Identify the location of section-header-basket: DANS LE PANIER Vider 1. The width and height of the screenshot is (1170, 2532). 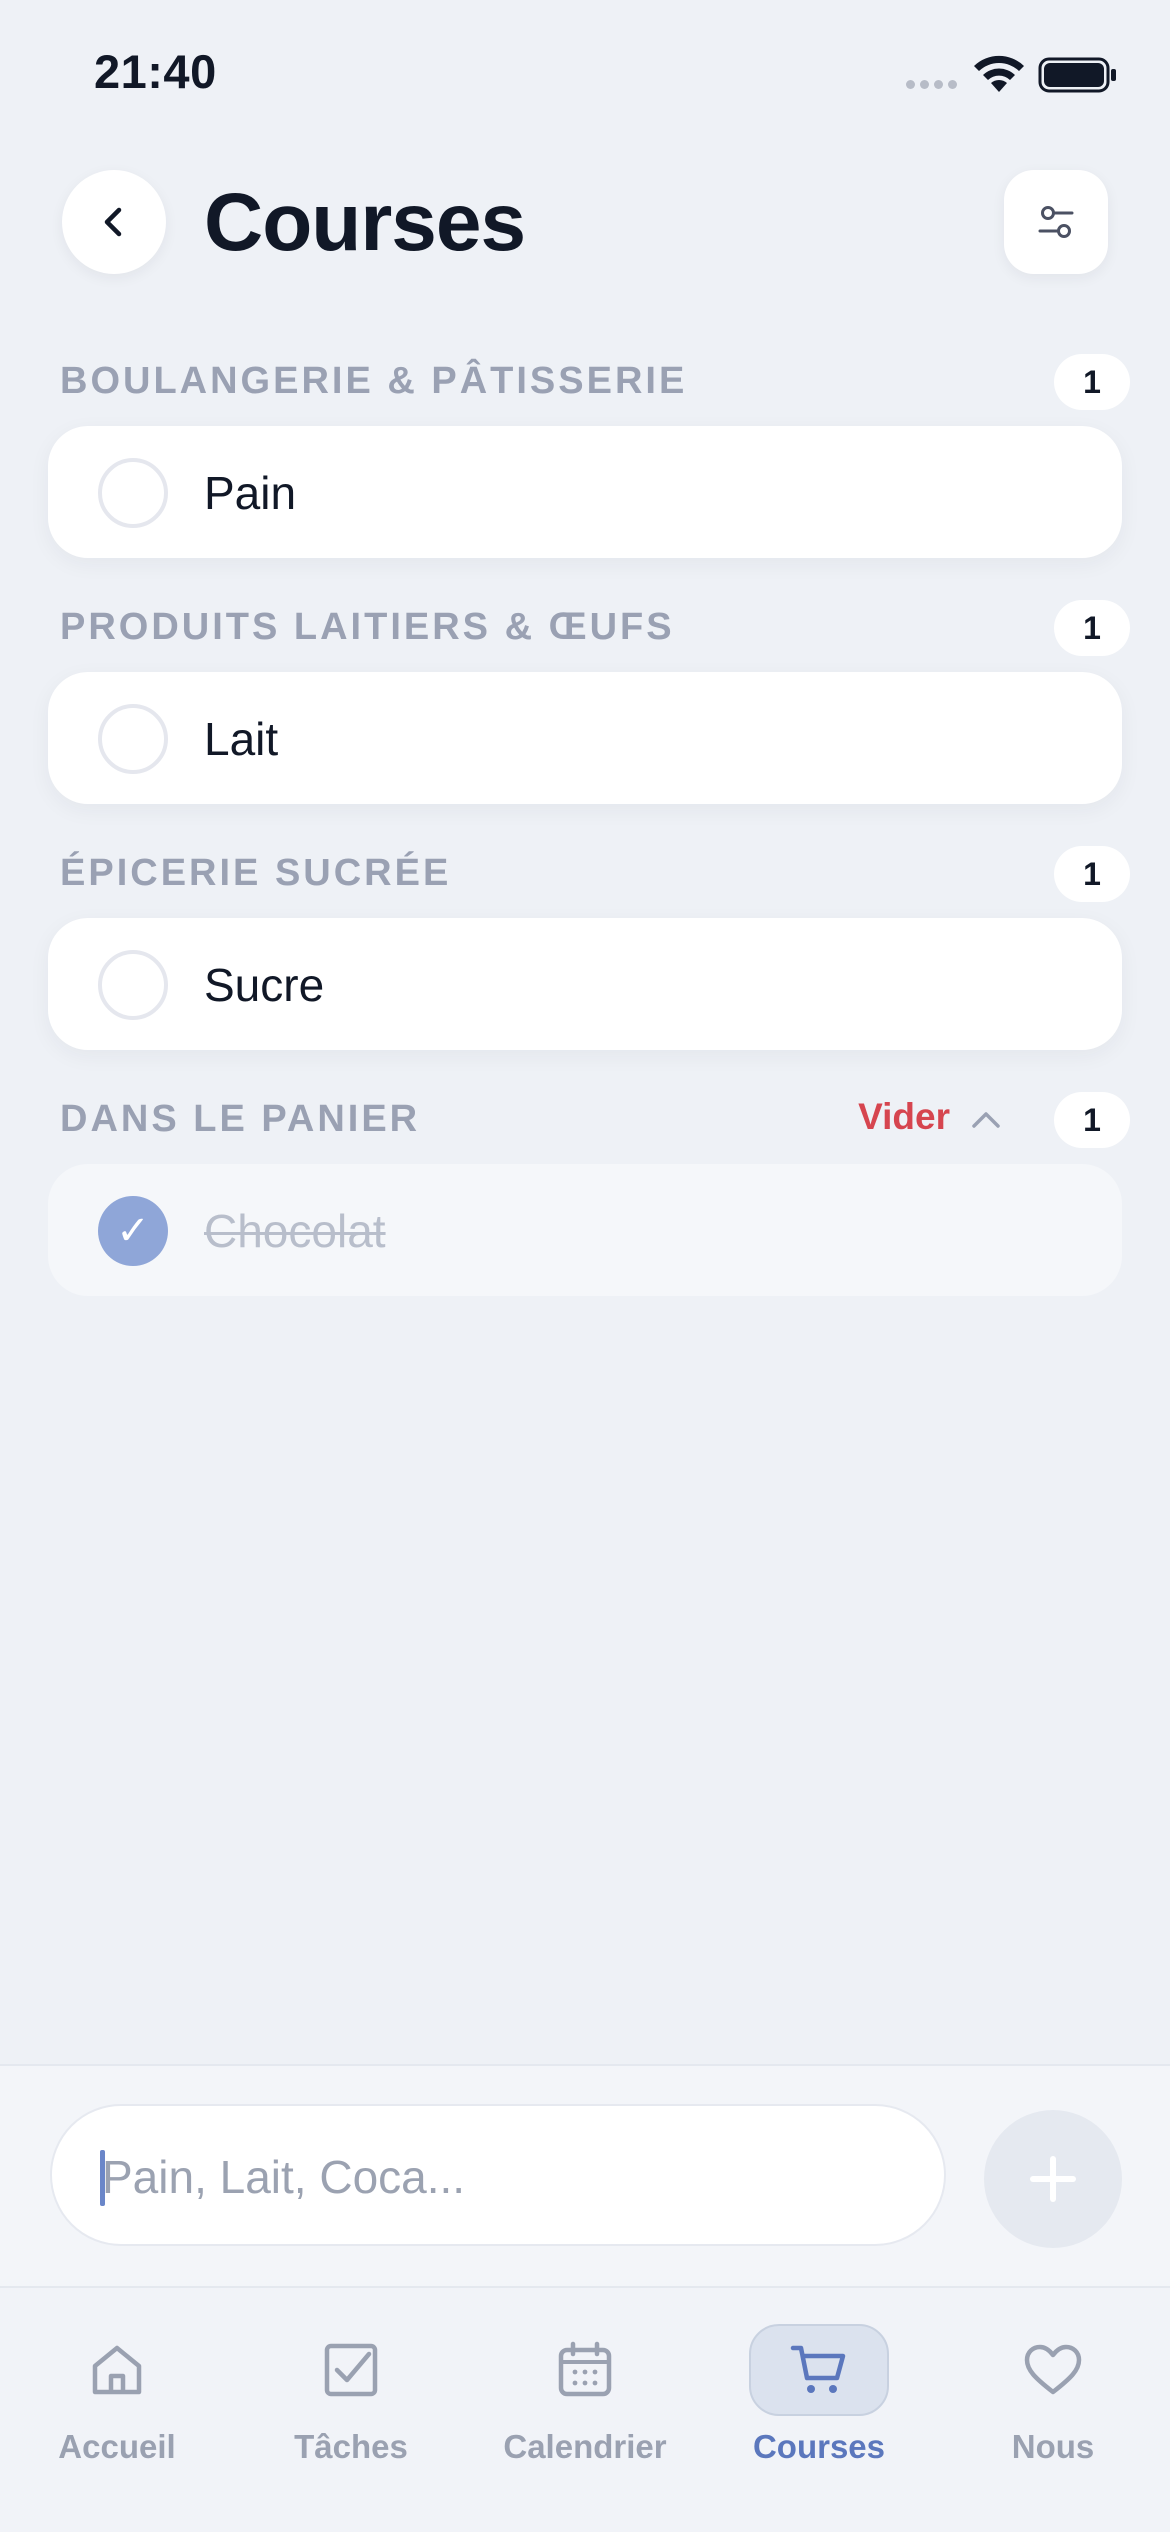
(595, 1120).